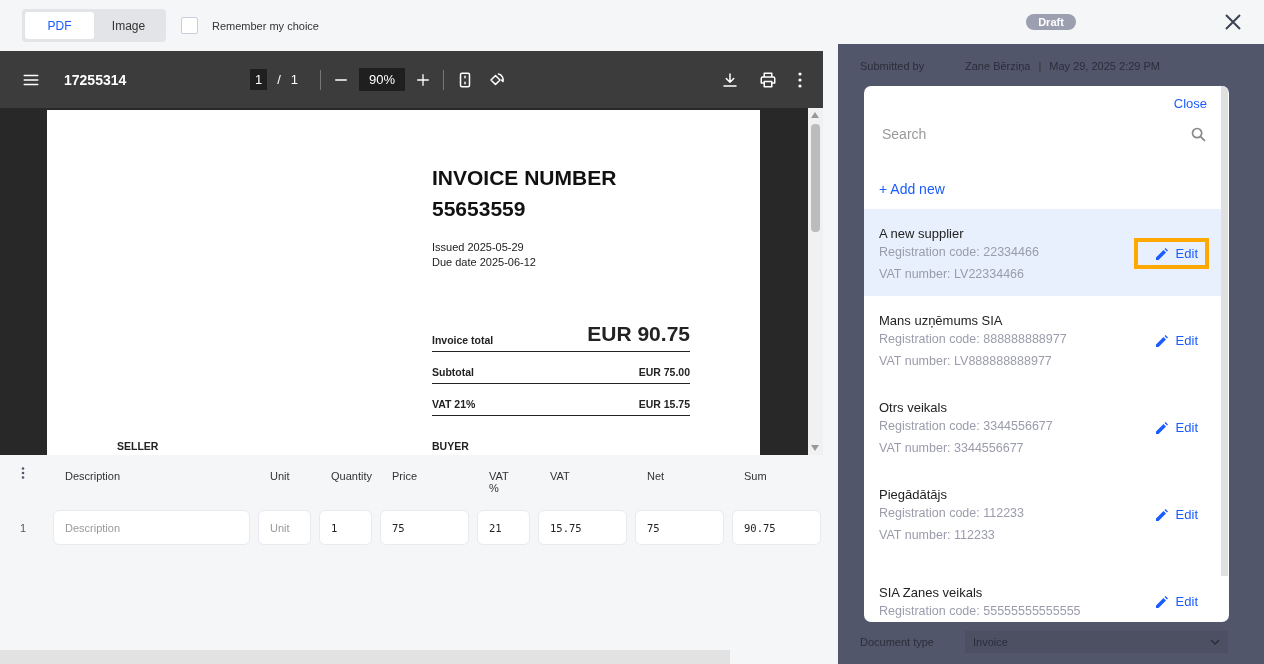 The height and width of the screenshot is (664, 1264). I want to click on supplier-name: SIA Zanes veikals, so click(931, 592).